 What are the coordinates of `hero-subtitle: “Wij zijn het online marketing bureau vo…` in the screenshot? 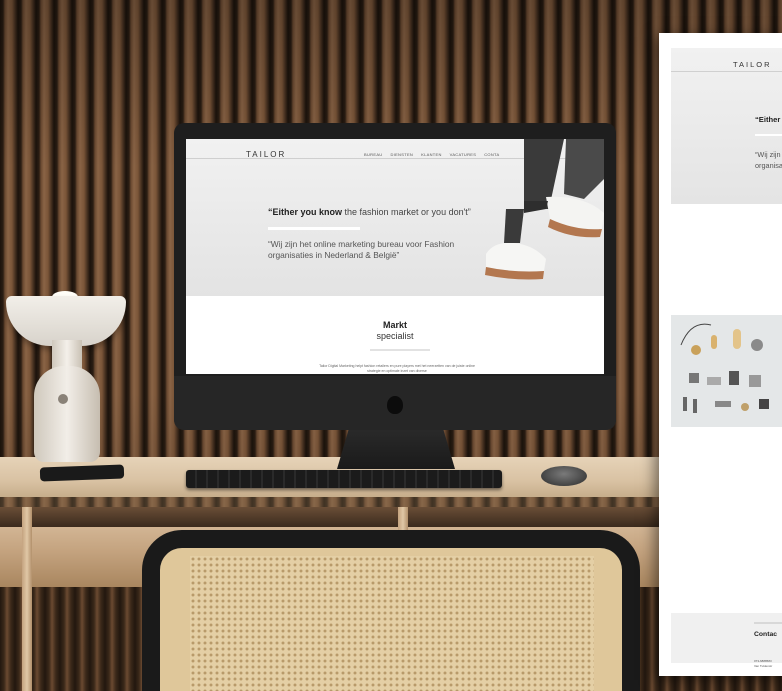 It's located at (361, 249).